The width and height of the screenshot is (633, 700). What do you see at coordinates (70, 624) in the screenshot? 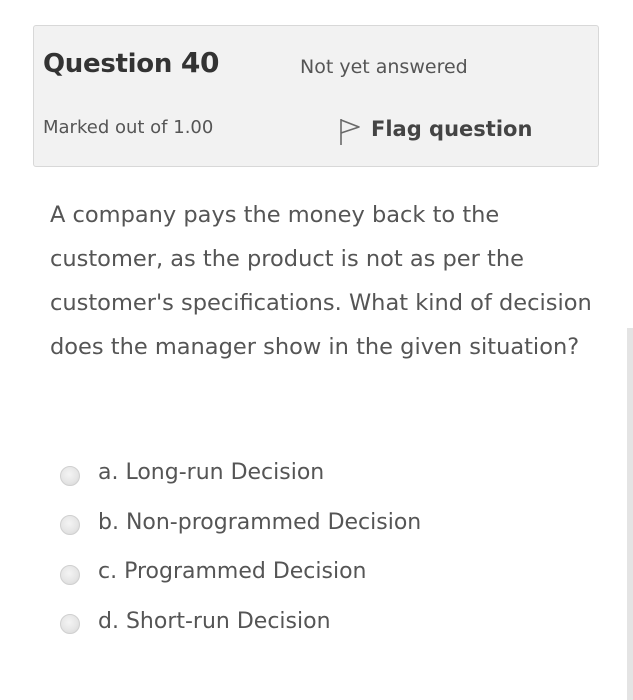
I see `radio-button-d` at bounding box center [70, 624].